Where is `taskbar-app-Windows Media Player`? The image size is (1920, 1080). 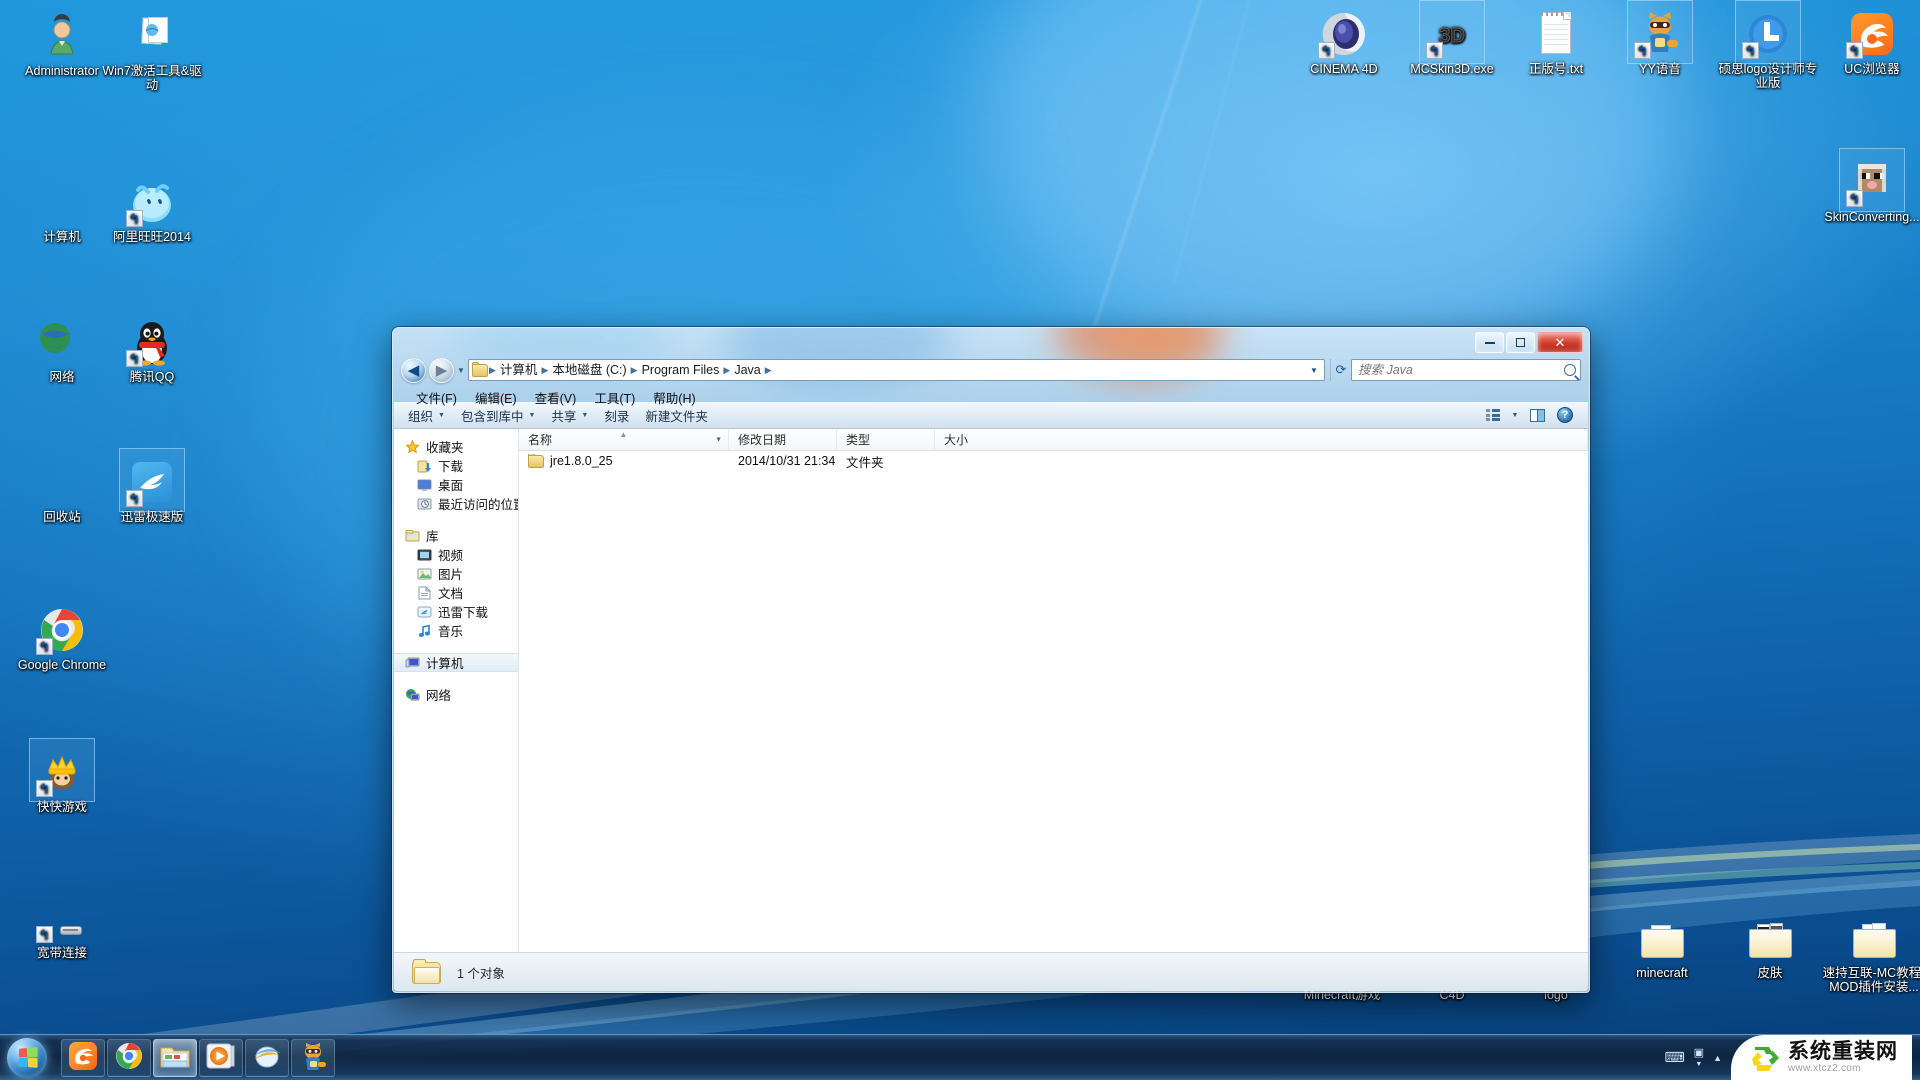
taskbar-app-Windows Media Player is located at coordinates (221, 1057).